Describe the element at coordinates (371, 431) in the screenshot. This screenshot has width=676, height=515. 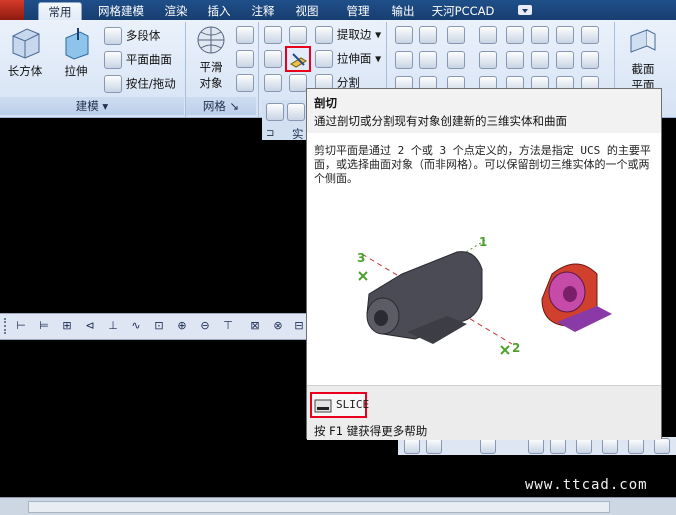
I see `tooltip-help-hint: 按 F1 键获得更多帮助` at that location.